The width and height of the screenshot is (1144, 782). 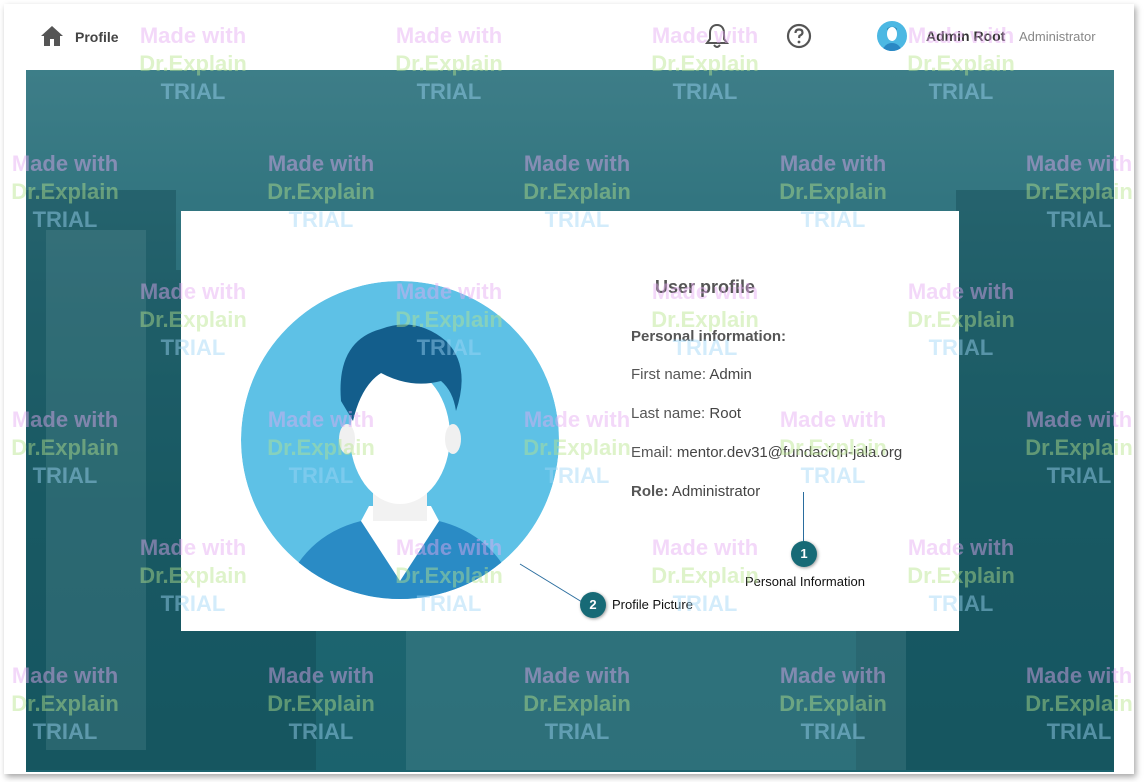 What do you see at coordinates (799, 36) in the screenshot?
I see `help-icon` at bounding box center [799, 36].